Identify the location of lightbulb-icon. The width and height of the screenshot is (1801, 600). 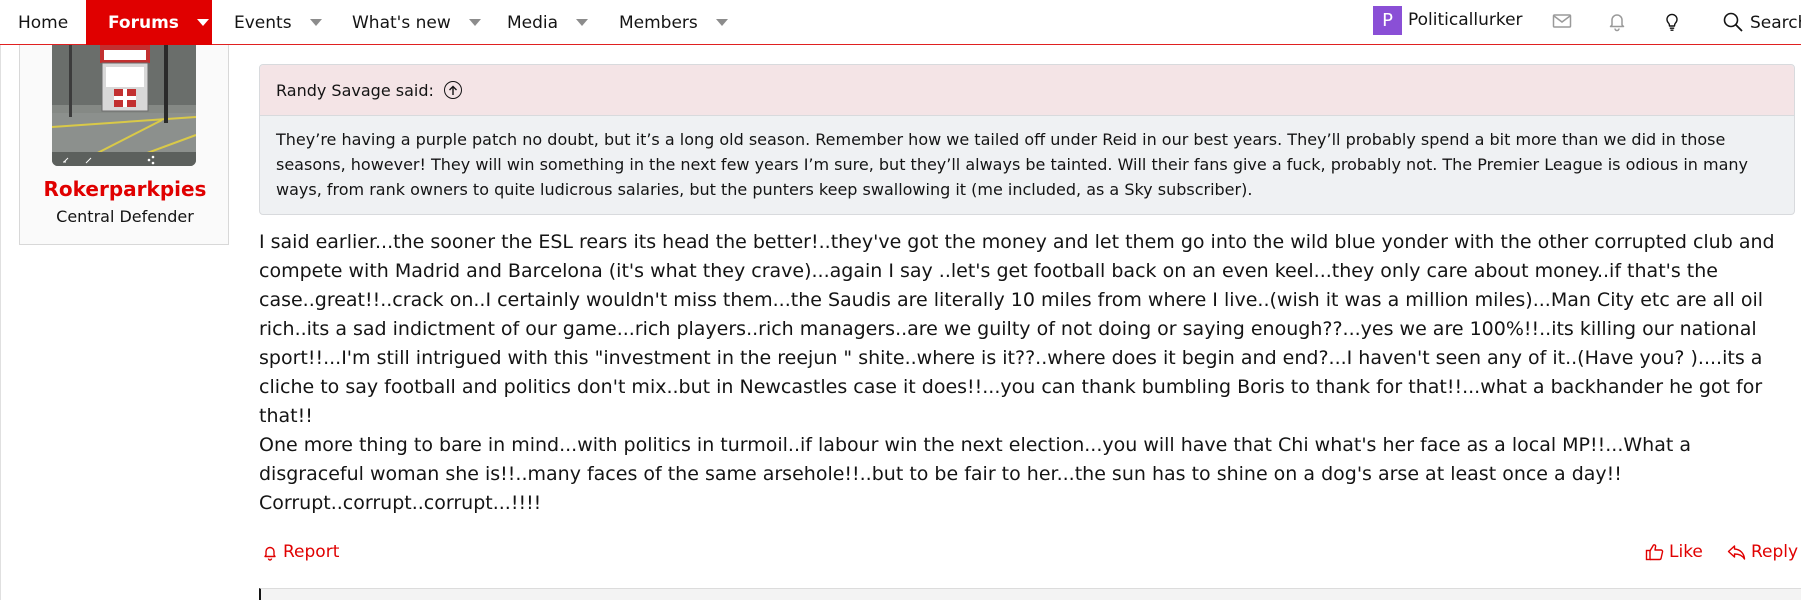
(1672, 21).